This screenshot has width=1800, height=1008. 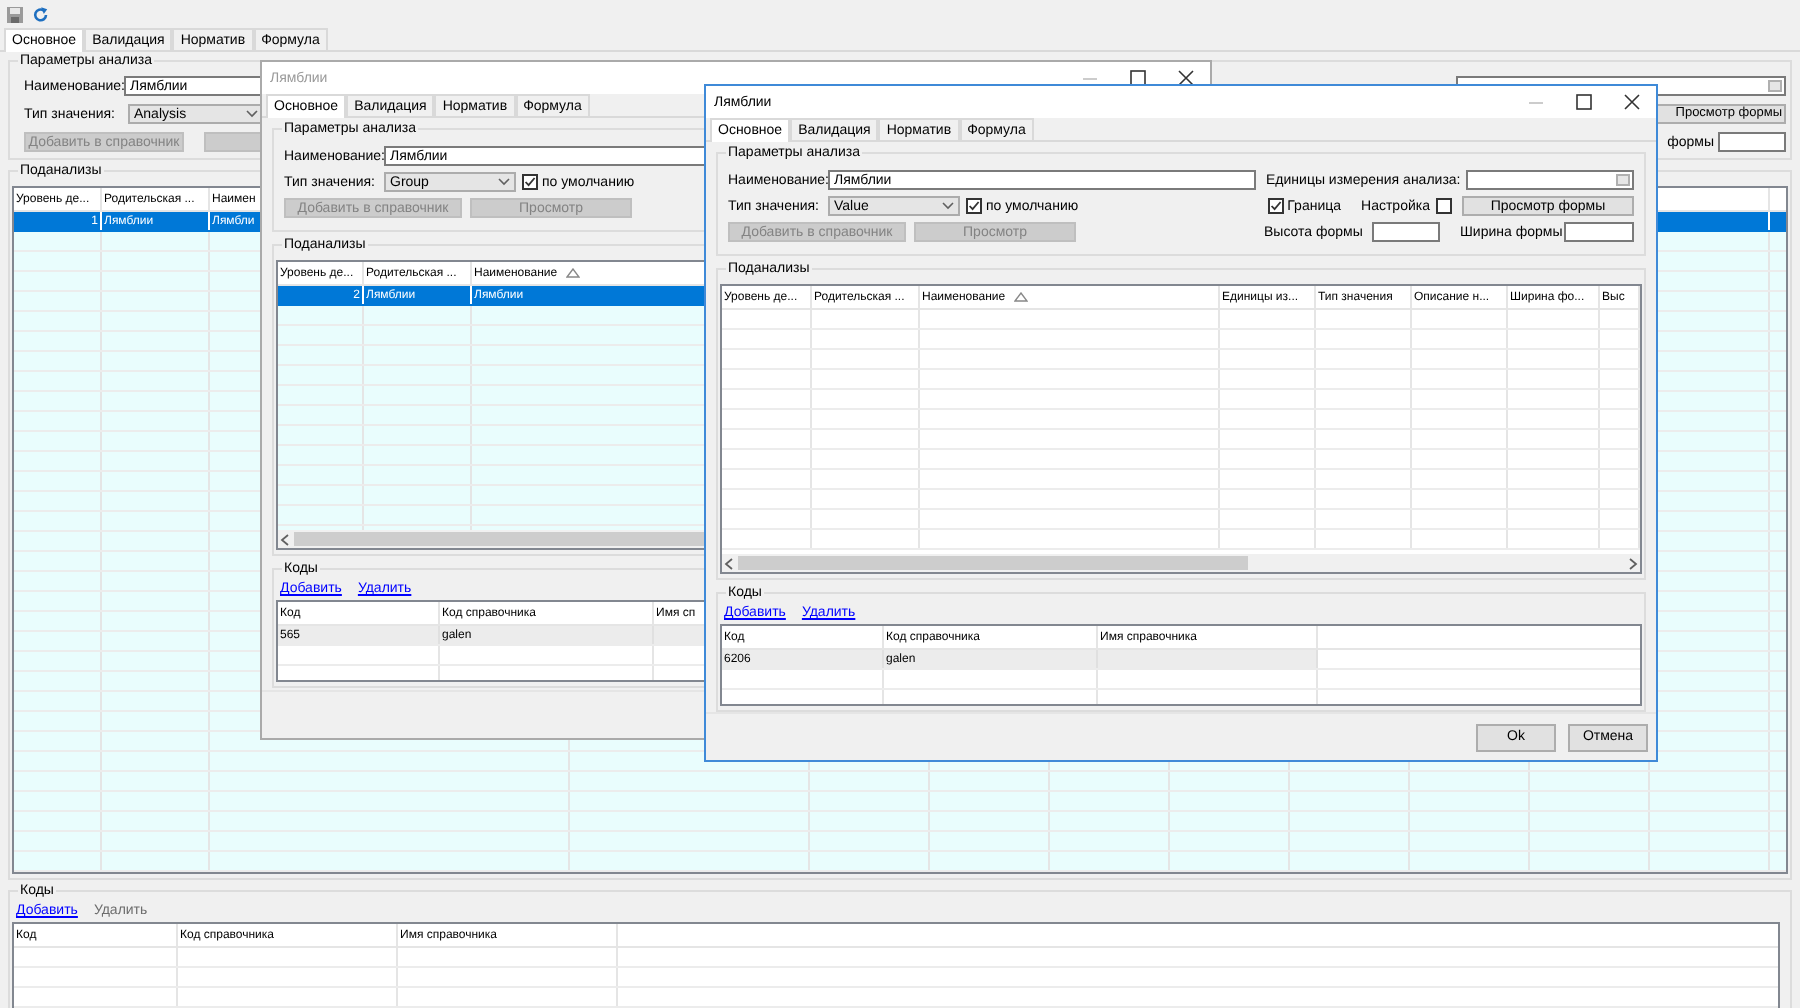 What do you see at coordinates (41, 14) in the screenshot?
I see `refresh-icon` at bounding box center [41, 14].